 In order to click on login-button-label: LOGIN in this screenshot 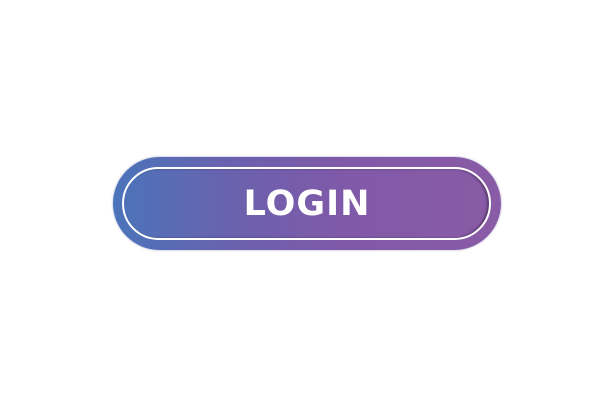, I will do `click(307, 203)`.